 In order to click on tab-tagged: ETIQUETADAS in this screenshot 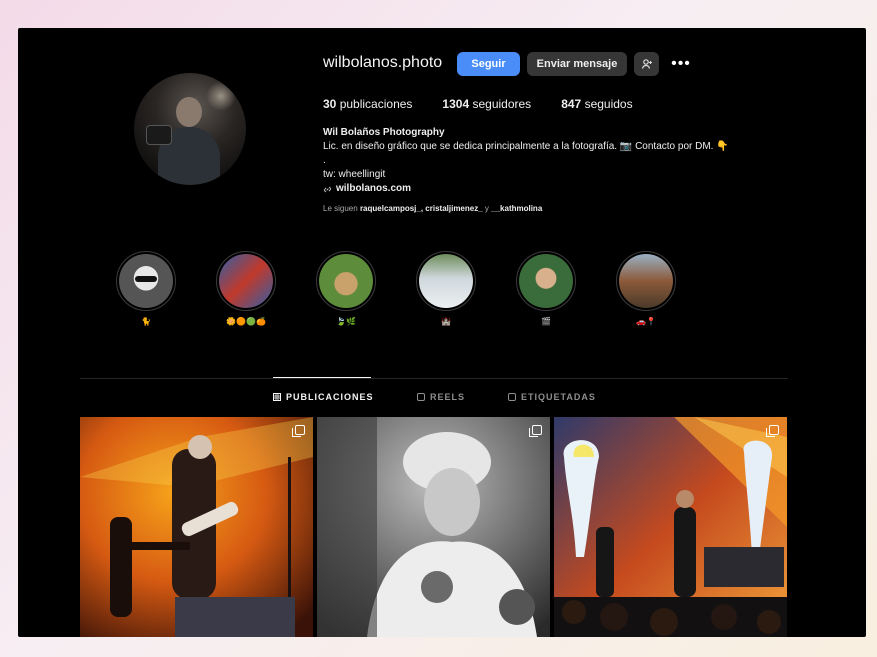, I will do `click(552, 397)`.